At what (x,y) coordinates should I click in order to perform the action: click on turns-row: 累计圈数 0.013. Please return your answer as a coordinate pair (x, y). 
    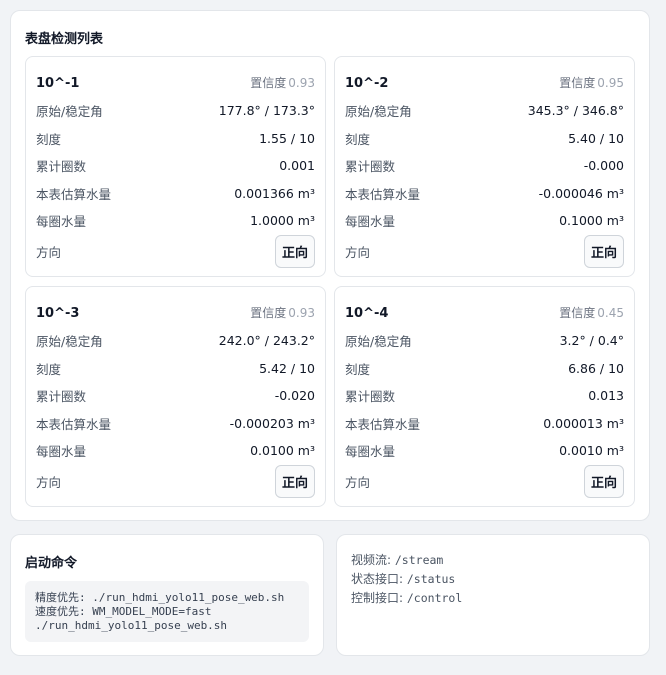
    Looking at the image, I should click on (484, 396).